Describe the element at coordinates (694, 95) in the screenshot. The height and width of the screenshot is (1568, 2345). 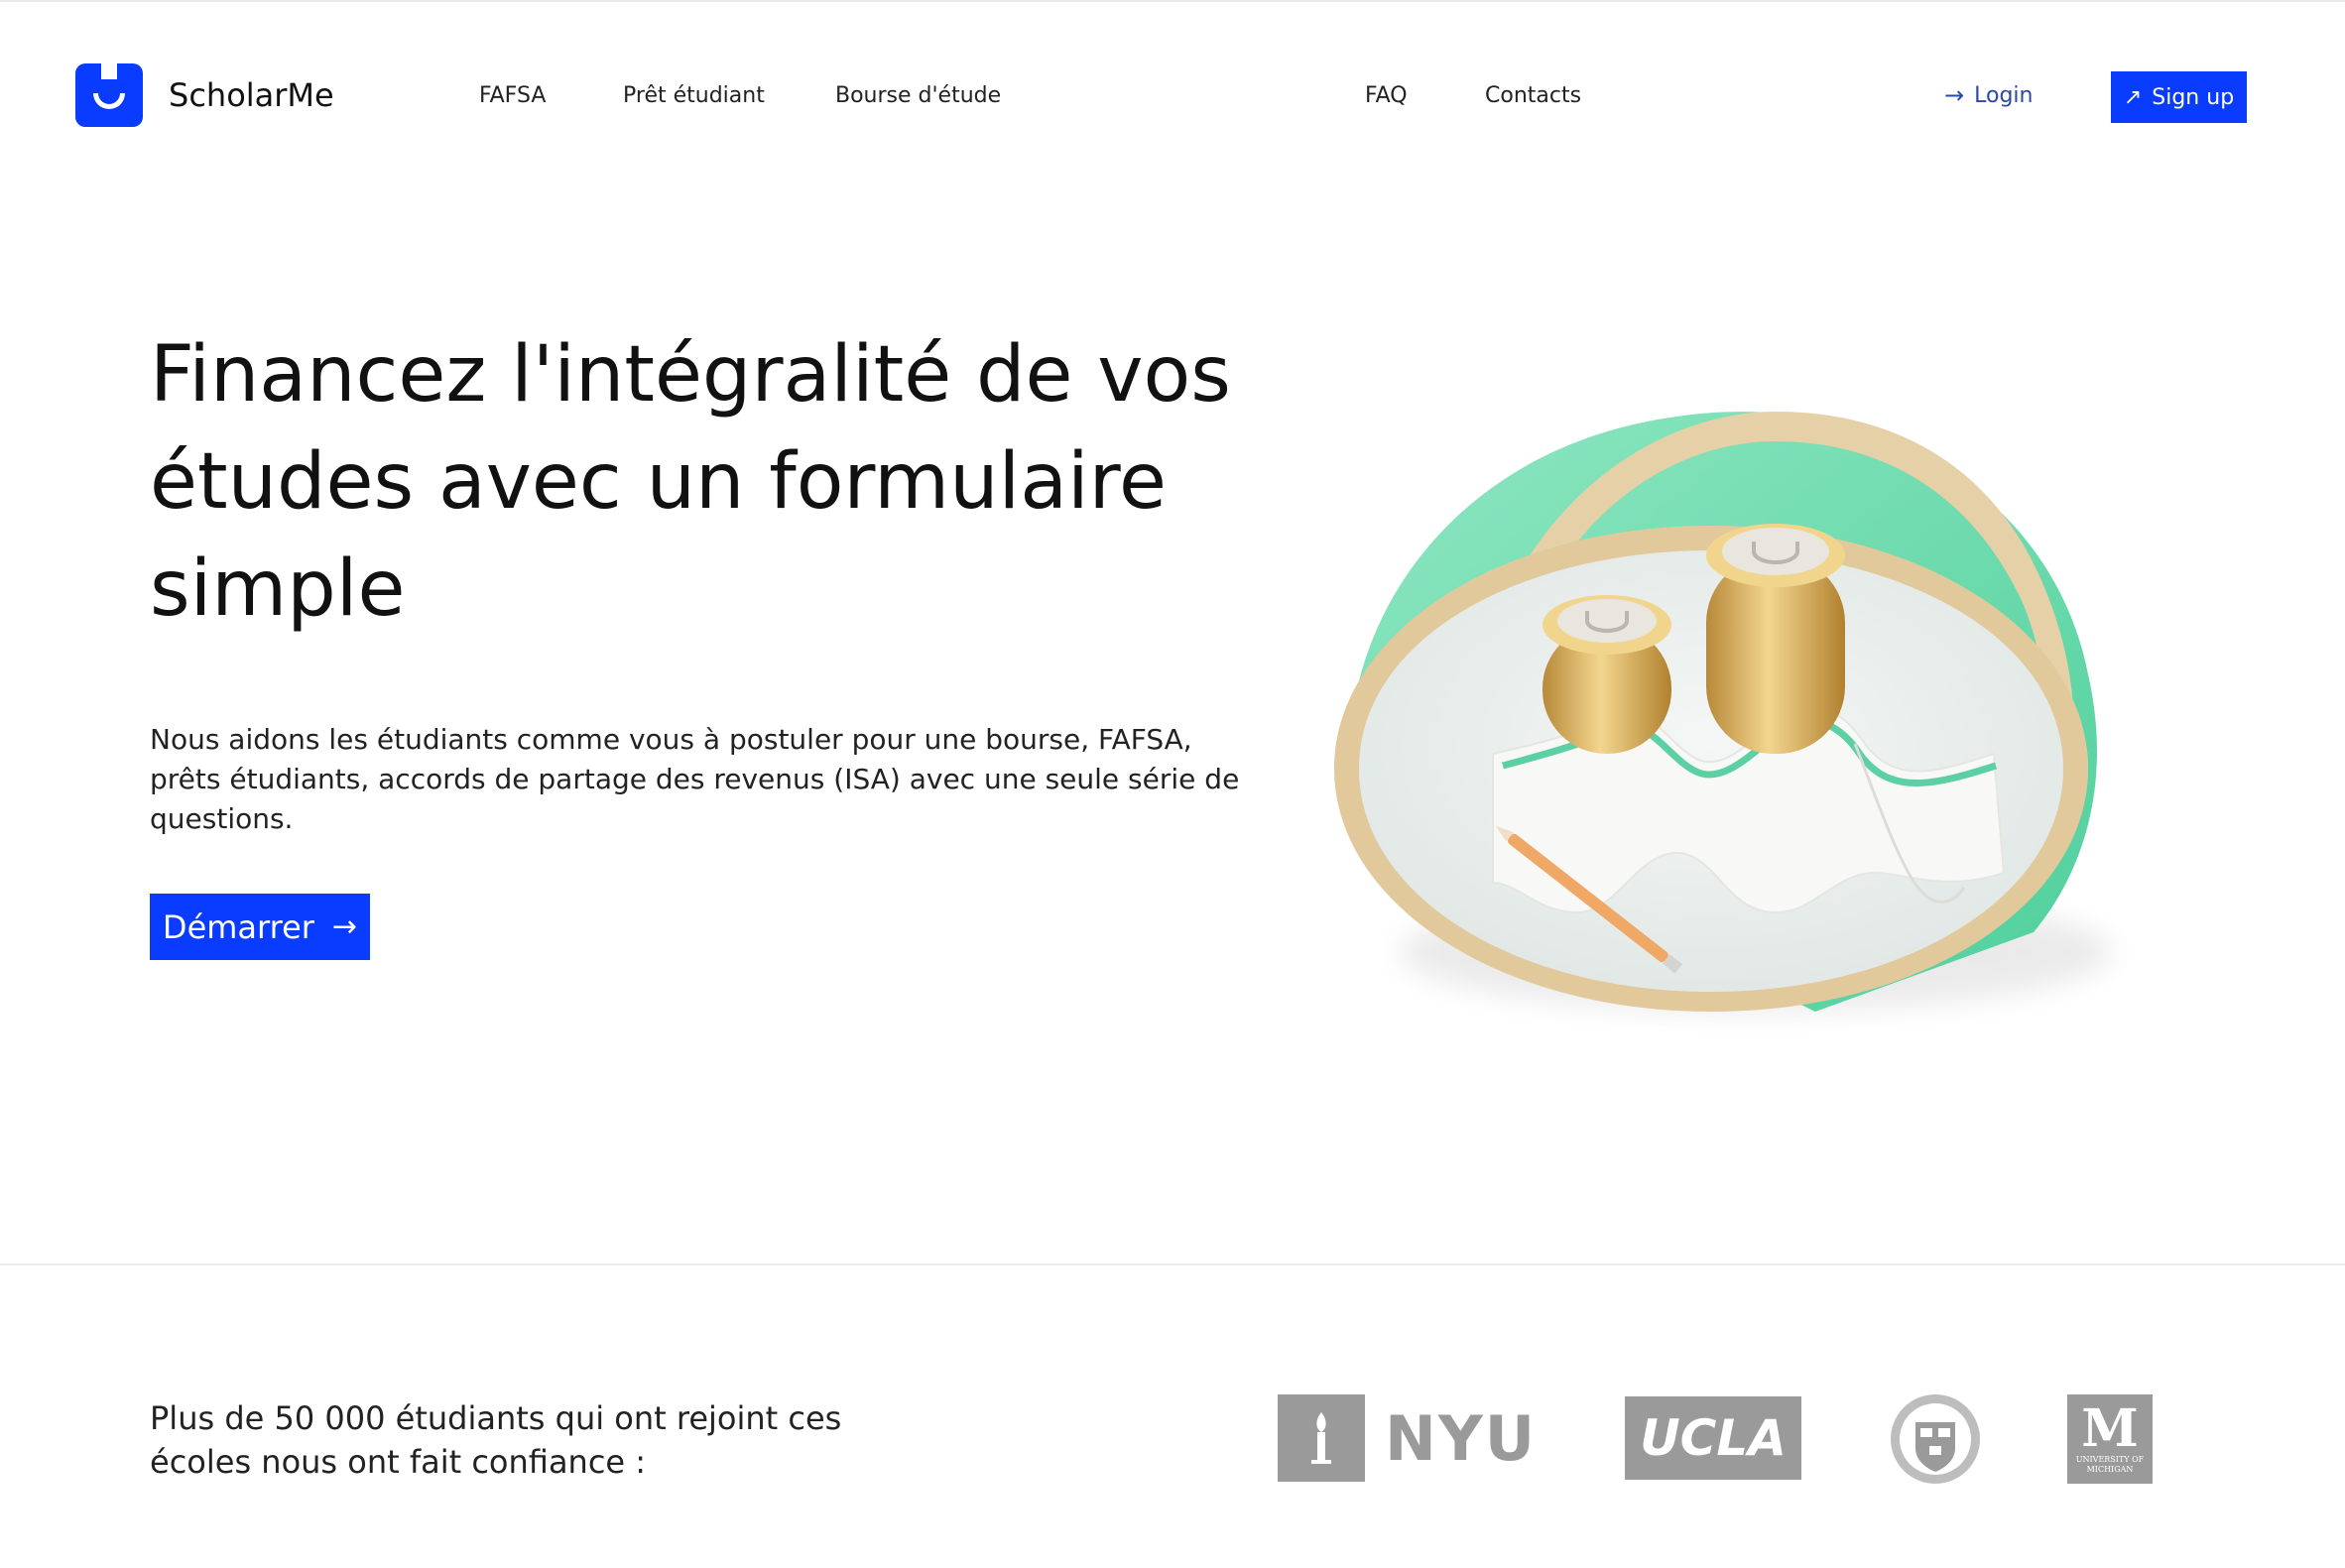
I see `nav-pret-etudiant: Prêt étudiant` at that location.